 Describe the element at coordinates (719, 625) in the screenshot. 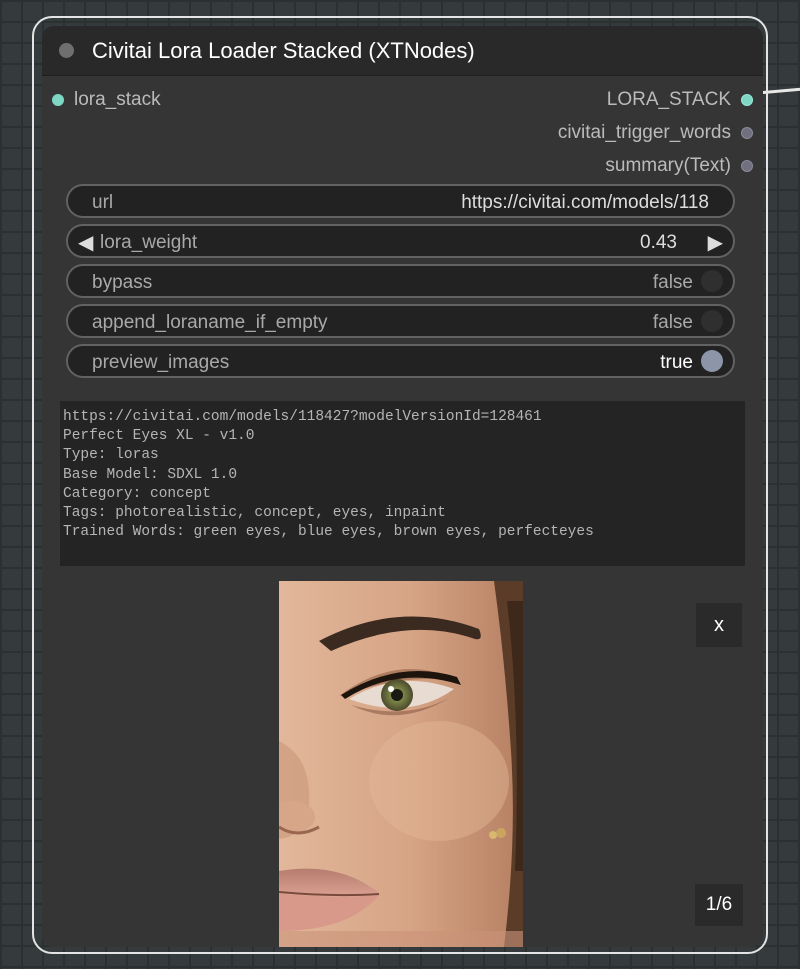

I see `close-preview-button: x` at that location.